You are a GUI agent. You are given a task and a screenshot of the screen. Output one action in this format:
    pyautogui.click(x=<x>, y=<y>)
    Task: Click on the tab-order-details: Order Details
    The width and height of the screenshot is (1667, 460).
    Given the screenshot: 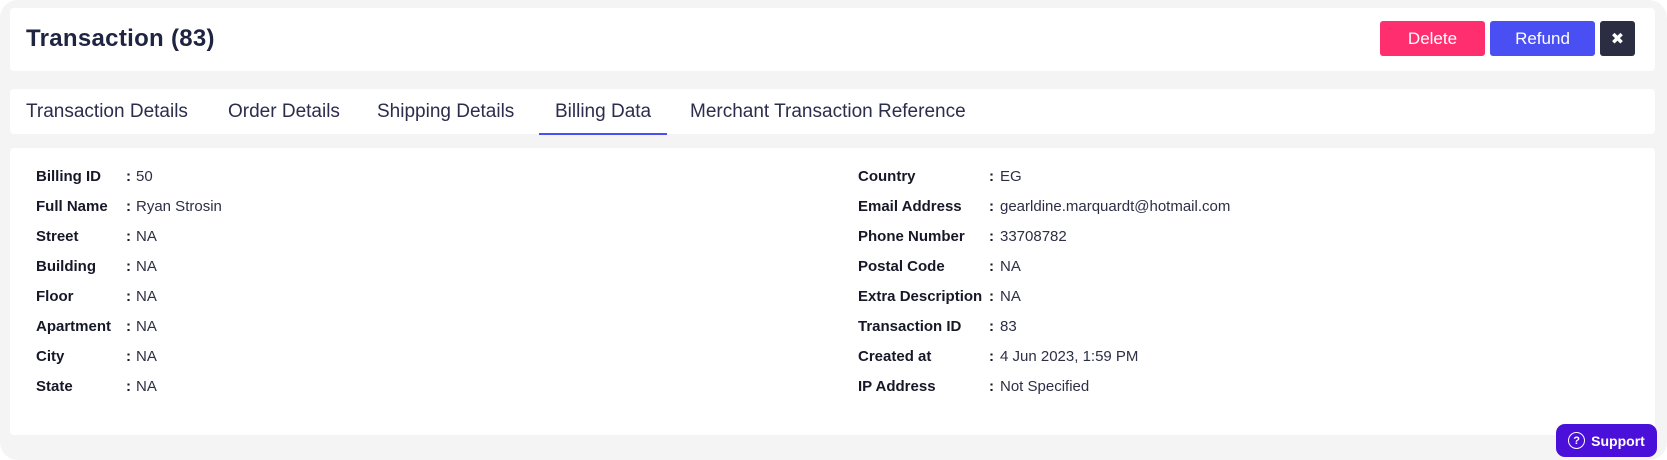 What is the action you would take?
    pyautogui.click(x=284, y=111)
    